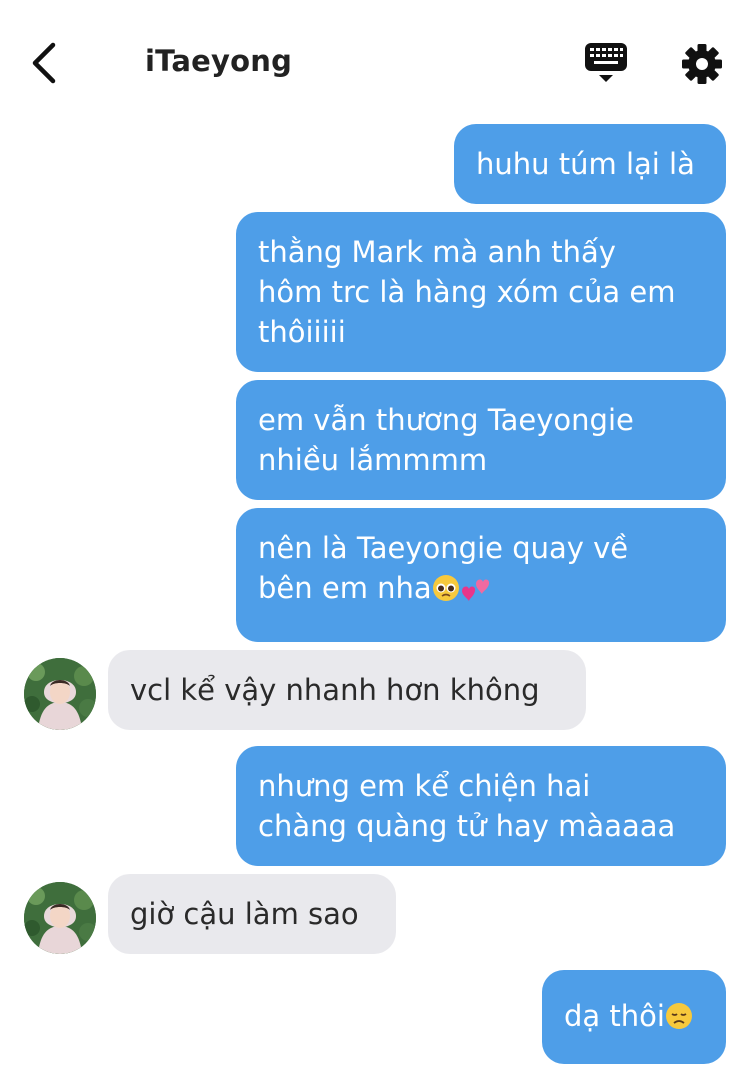  I want to click on message-line: thằng Mark mà anh thấy, so click(437, 252).